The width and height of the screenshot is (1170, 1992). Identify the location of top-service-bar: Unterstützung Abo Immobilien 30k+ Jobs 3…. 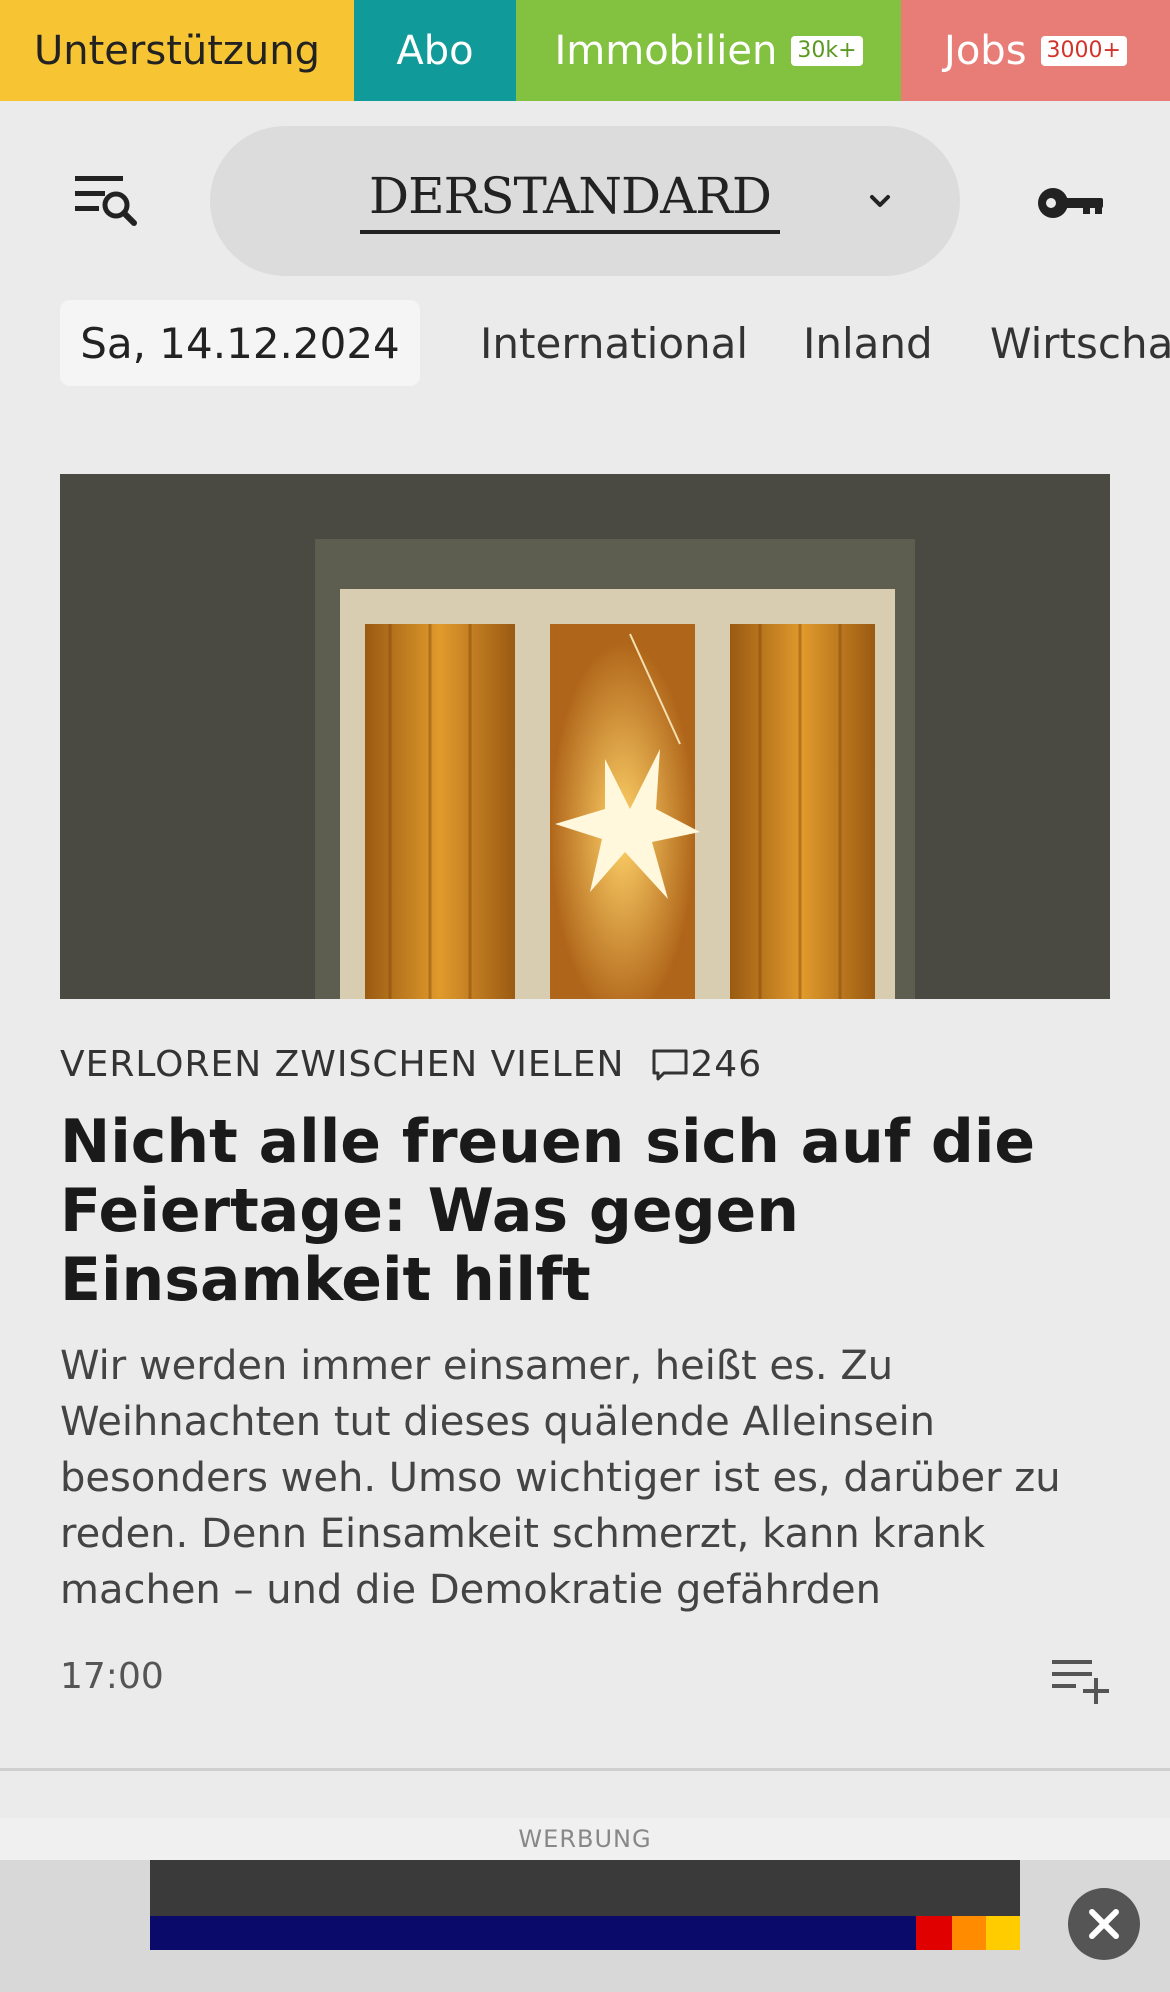
(585, 50).